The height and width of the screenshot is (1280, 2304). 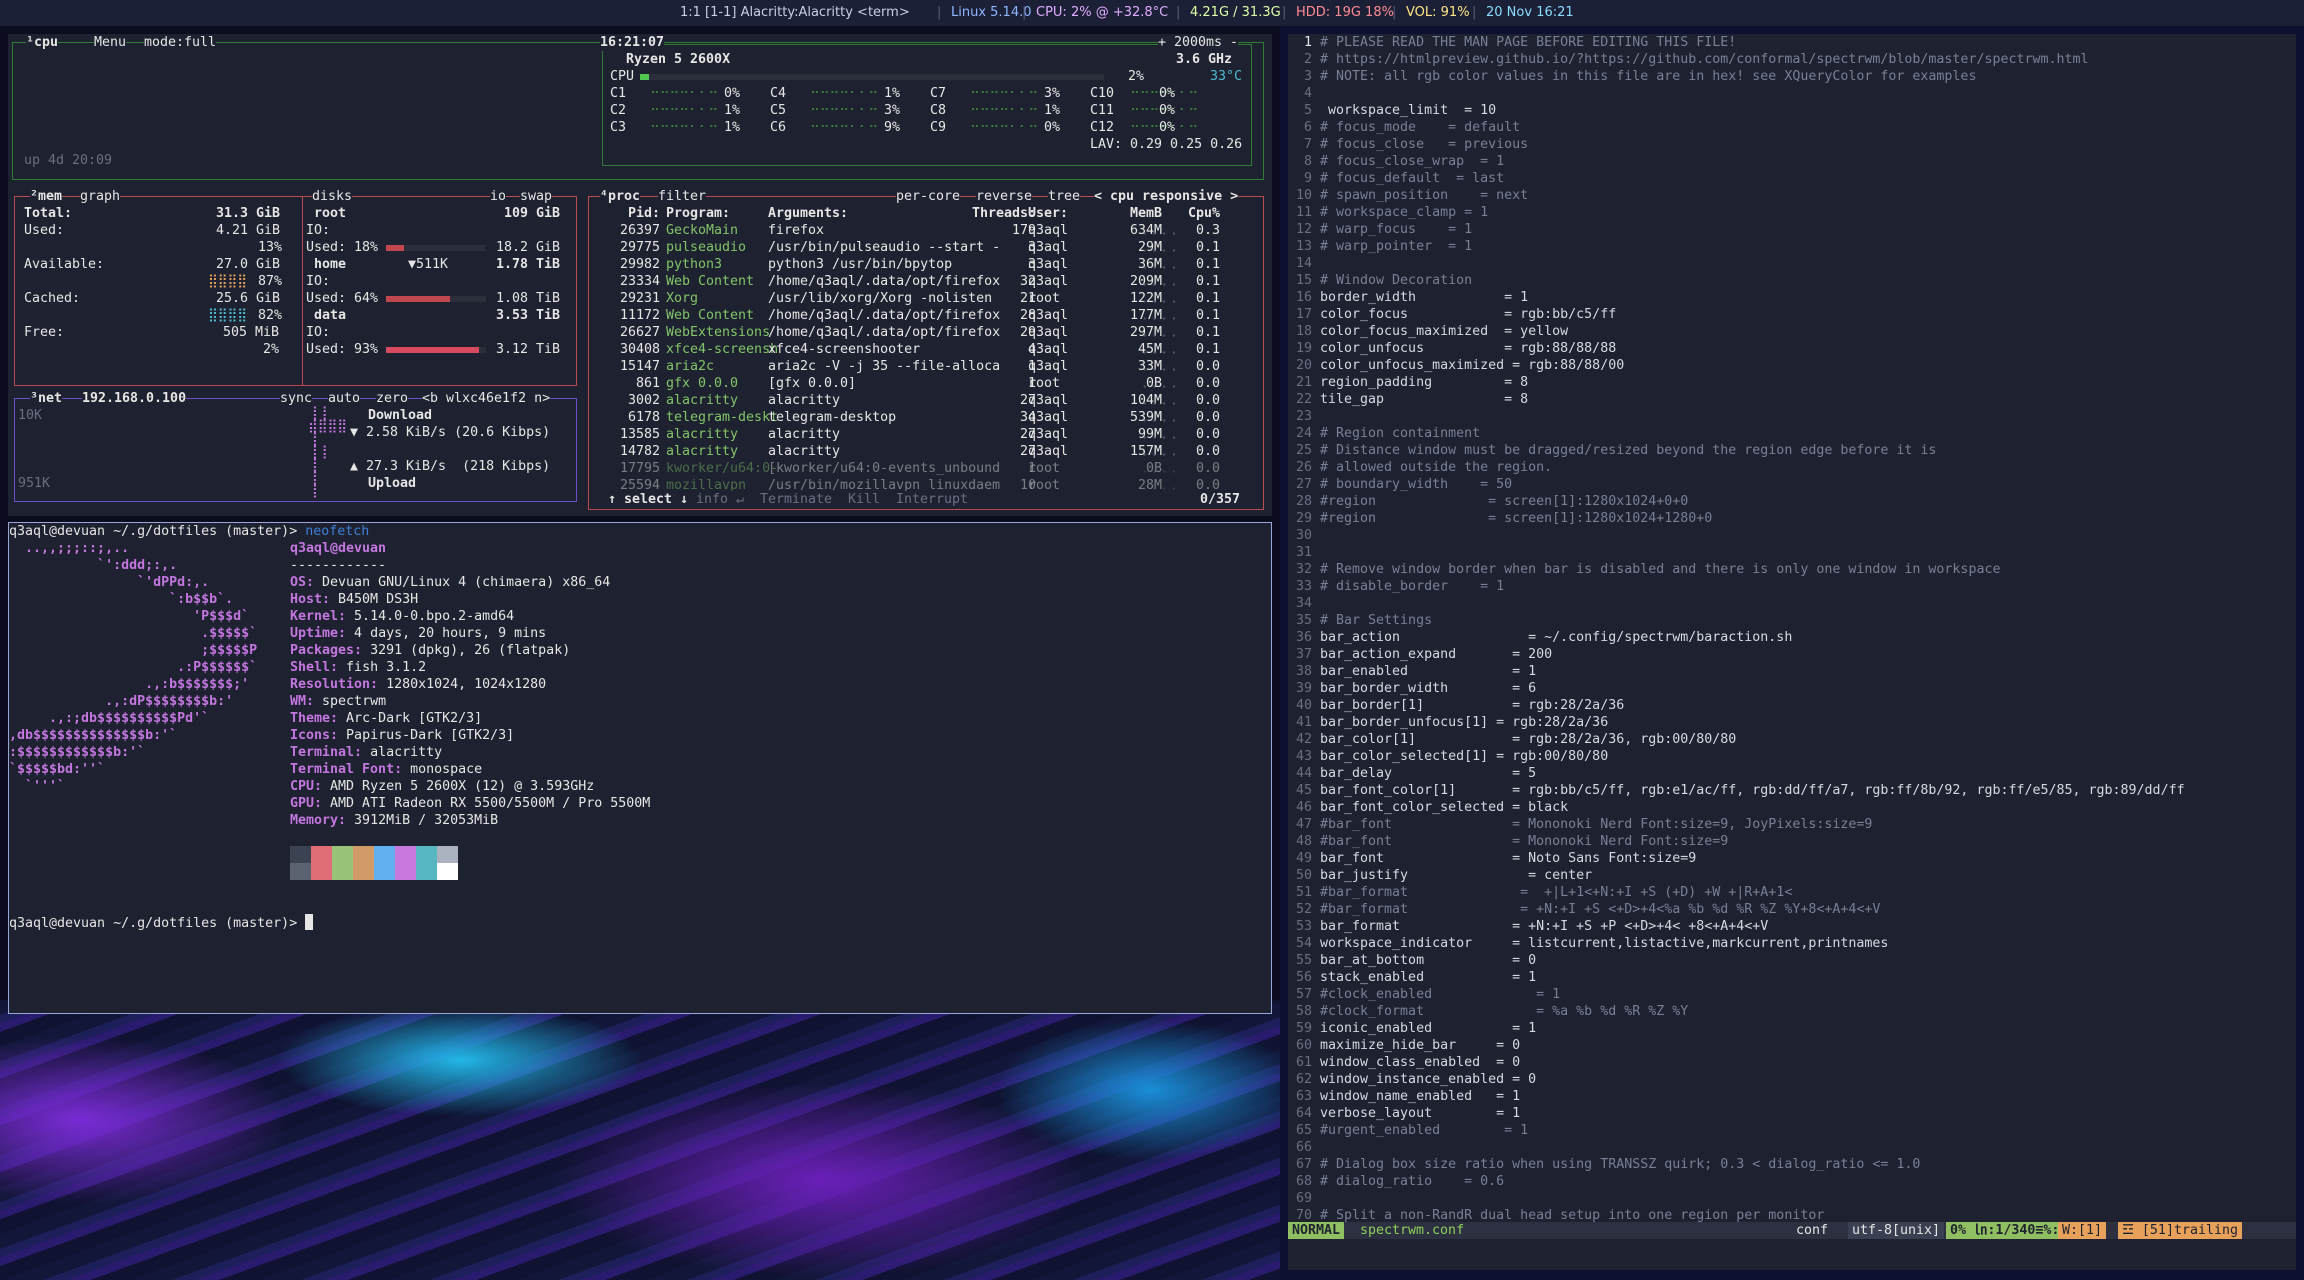 What do you see at coordinates (1438, 13) in the screenshot?
I see `volume-status: VOL: 91%` at bounding box center [1438, 13].